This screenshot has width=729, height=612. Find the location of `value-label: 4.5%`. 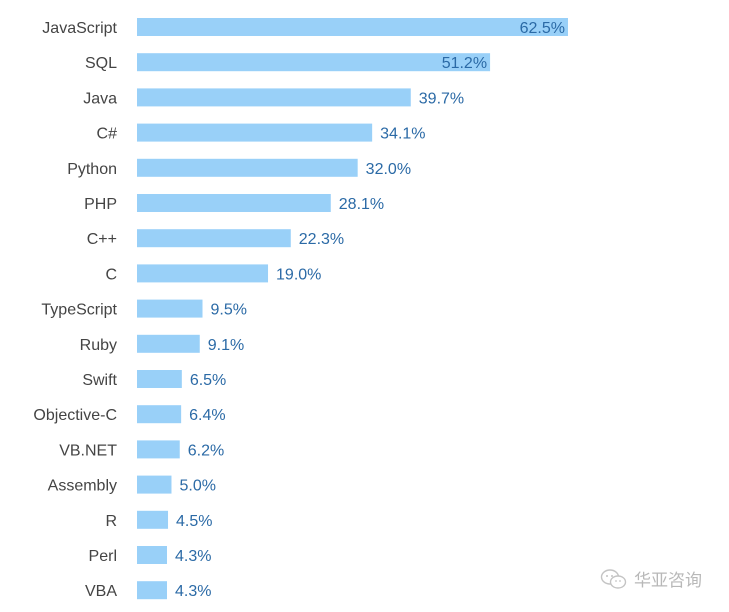

value-label: 4.5% is located at coordinates (194, 521).